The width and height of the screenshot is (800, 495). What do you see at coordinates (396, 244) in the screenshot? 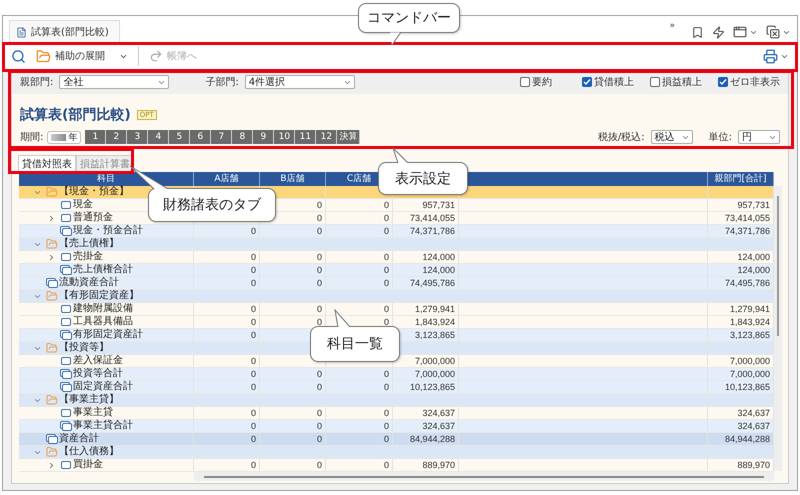
I see `table-row: 【売上債権】` at bounding box center [396, 244].